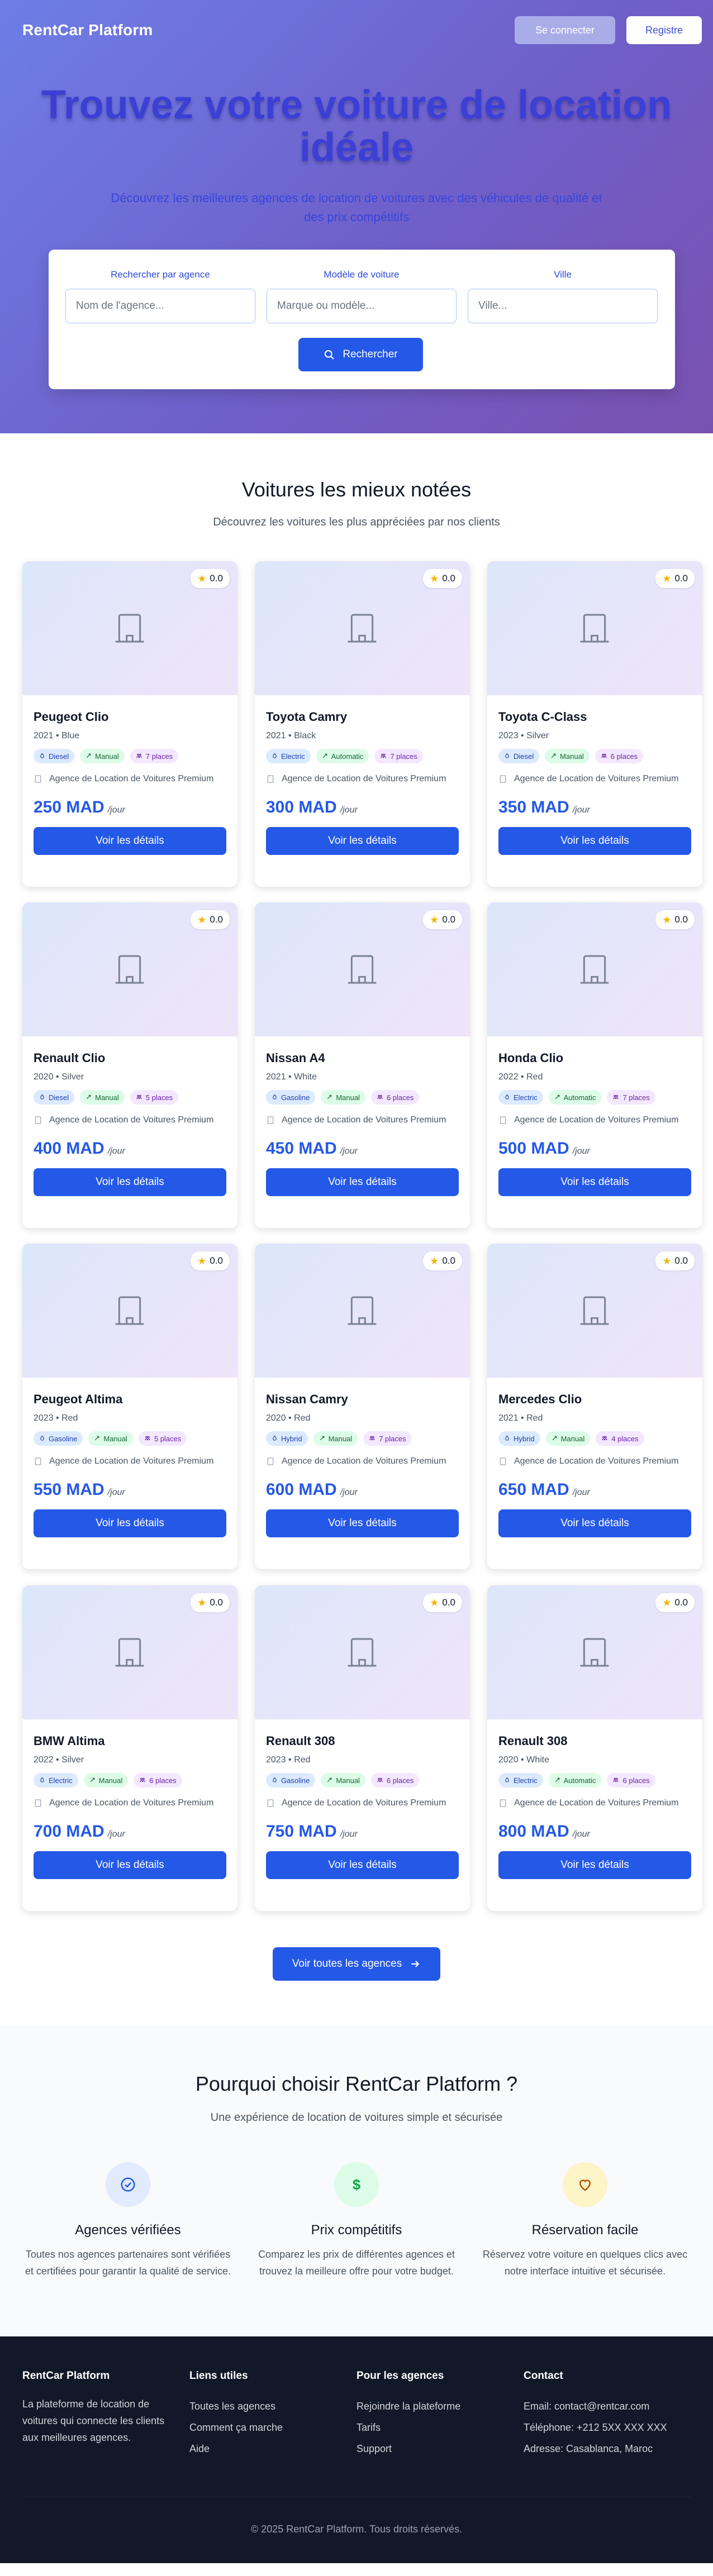 The height and width of the screenshot is (2576, 713). What do you see at coordinates (524, 757) in the screenshot?
I see `fuel-label: Diesel` at bounding box center [524, 757].